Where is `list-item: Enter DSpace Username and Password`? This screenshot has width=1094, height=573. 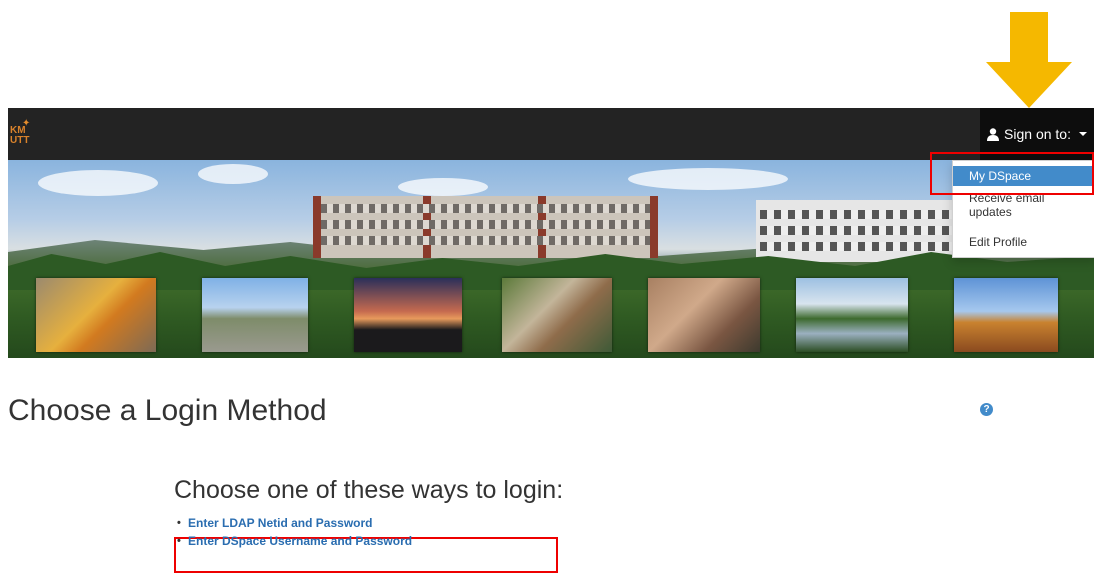 list-item: Enter DSpace Username and Password is located at coordinates (293, 541).